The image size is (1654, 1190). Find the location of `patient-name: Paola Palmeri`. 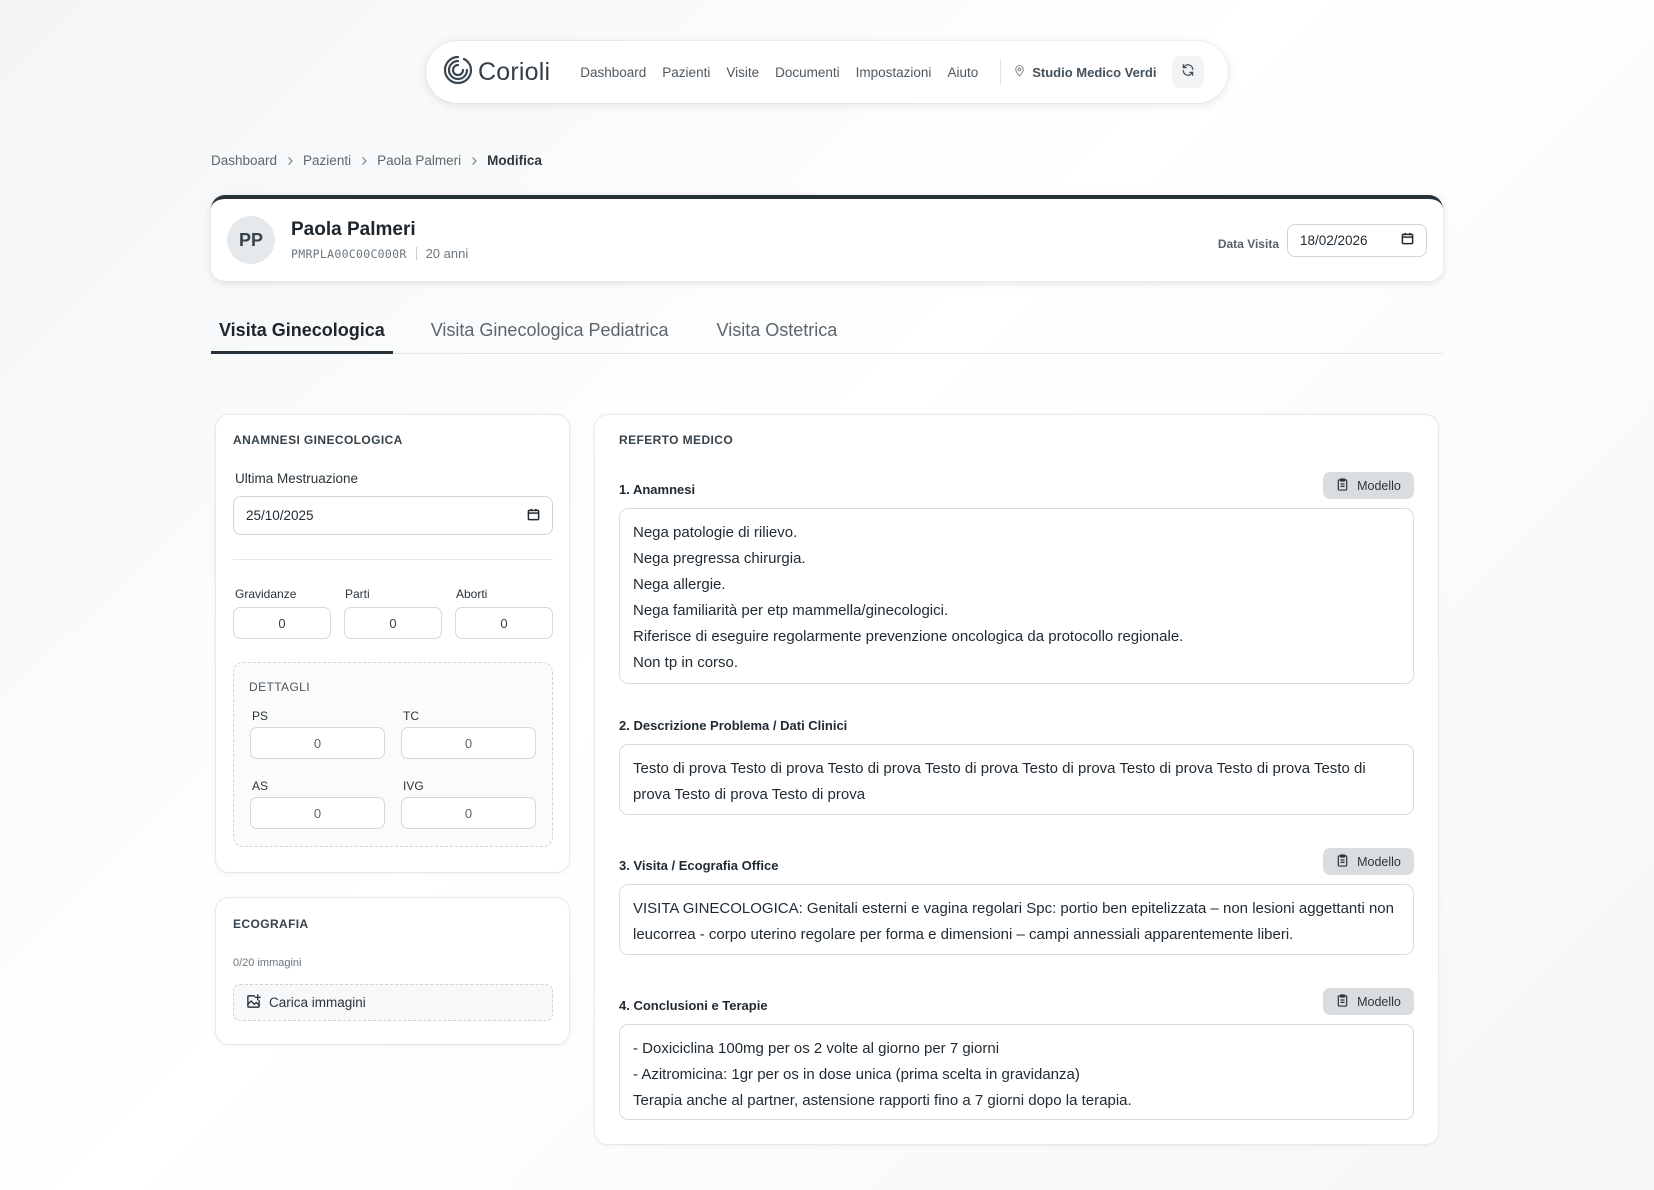

patient-name: Paola Palmeri is located at coordinates (353, 229).